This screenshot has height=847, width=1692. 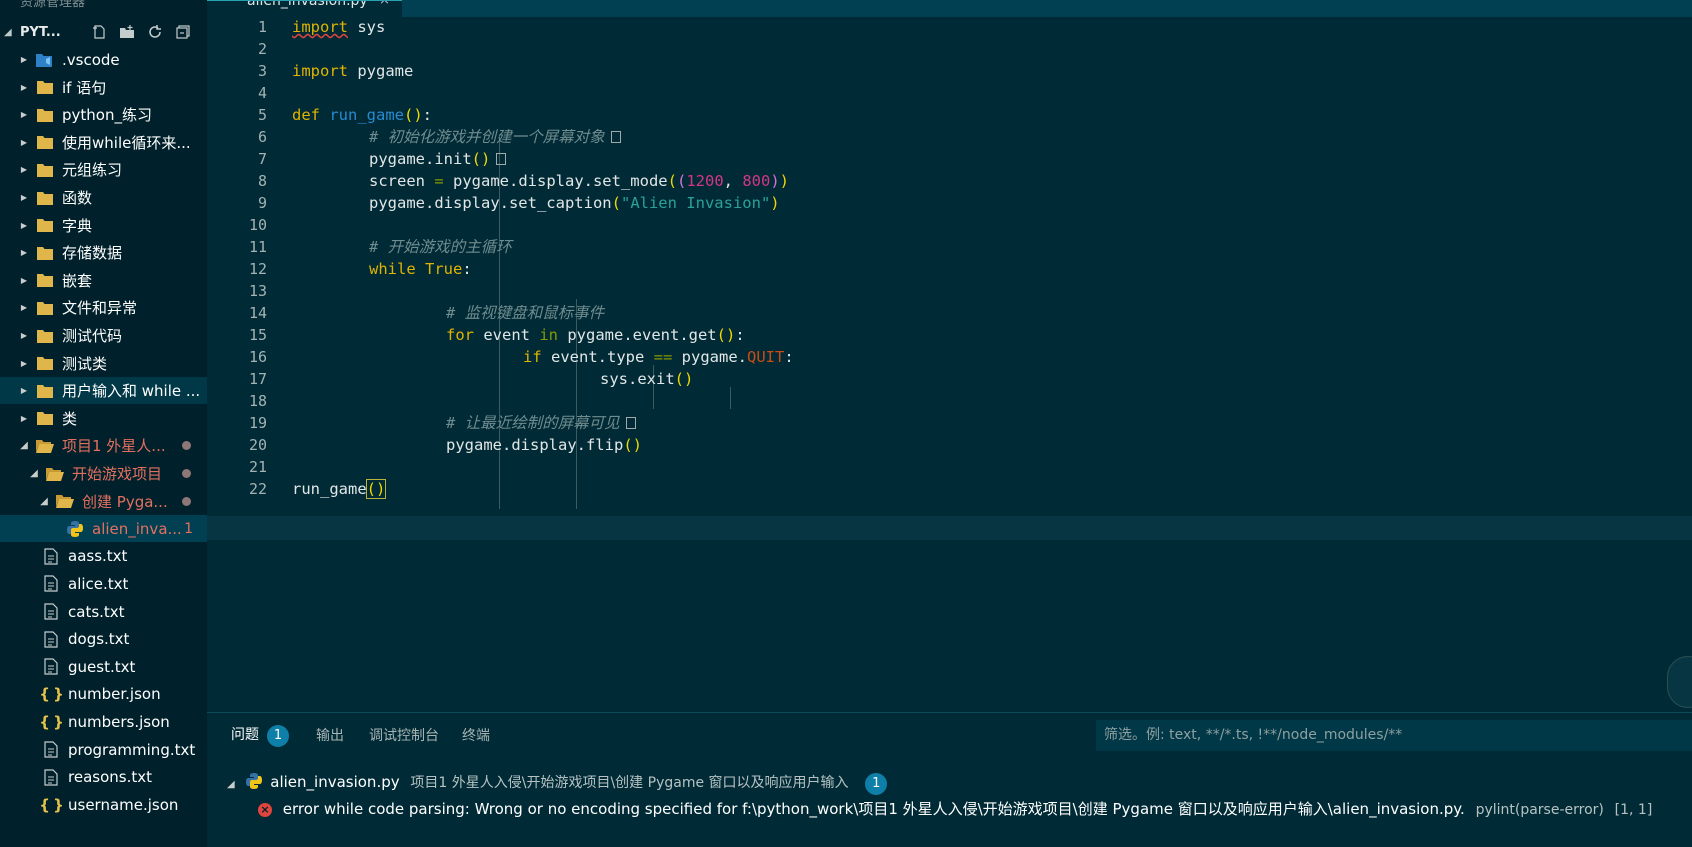 I want to click on line-number: 17, so click(x=257, y=379).